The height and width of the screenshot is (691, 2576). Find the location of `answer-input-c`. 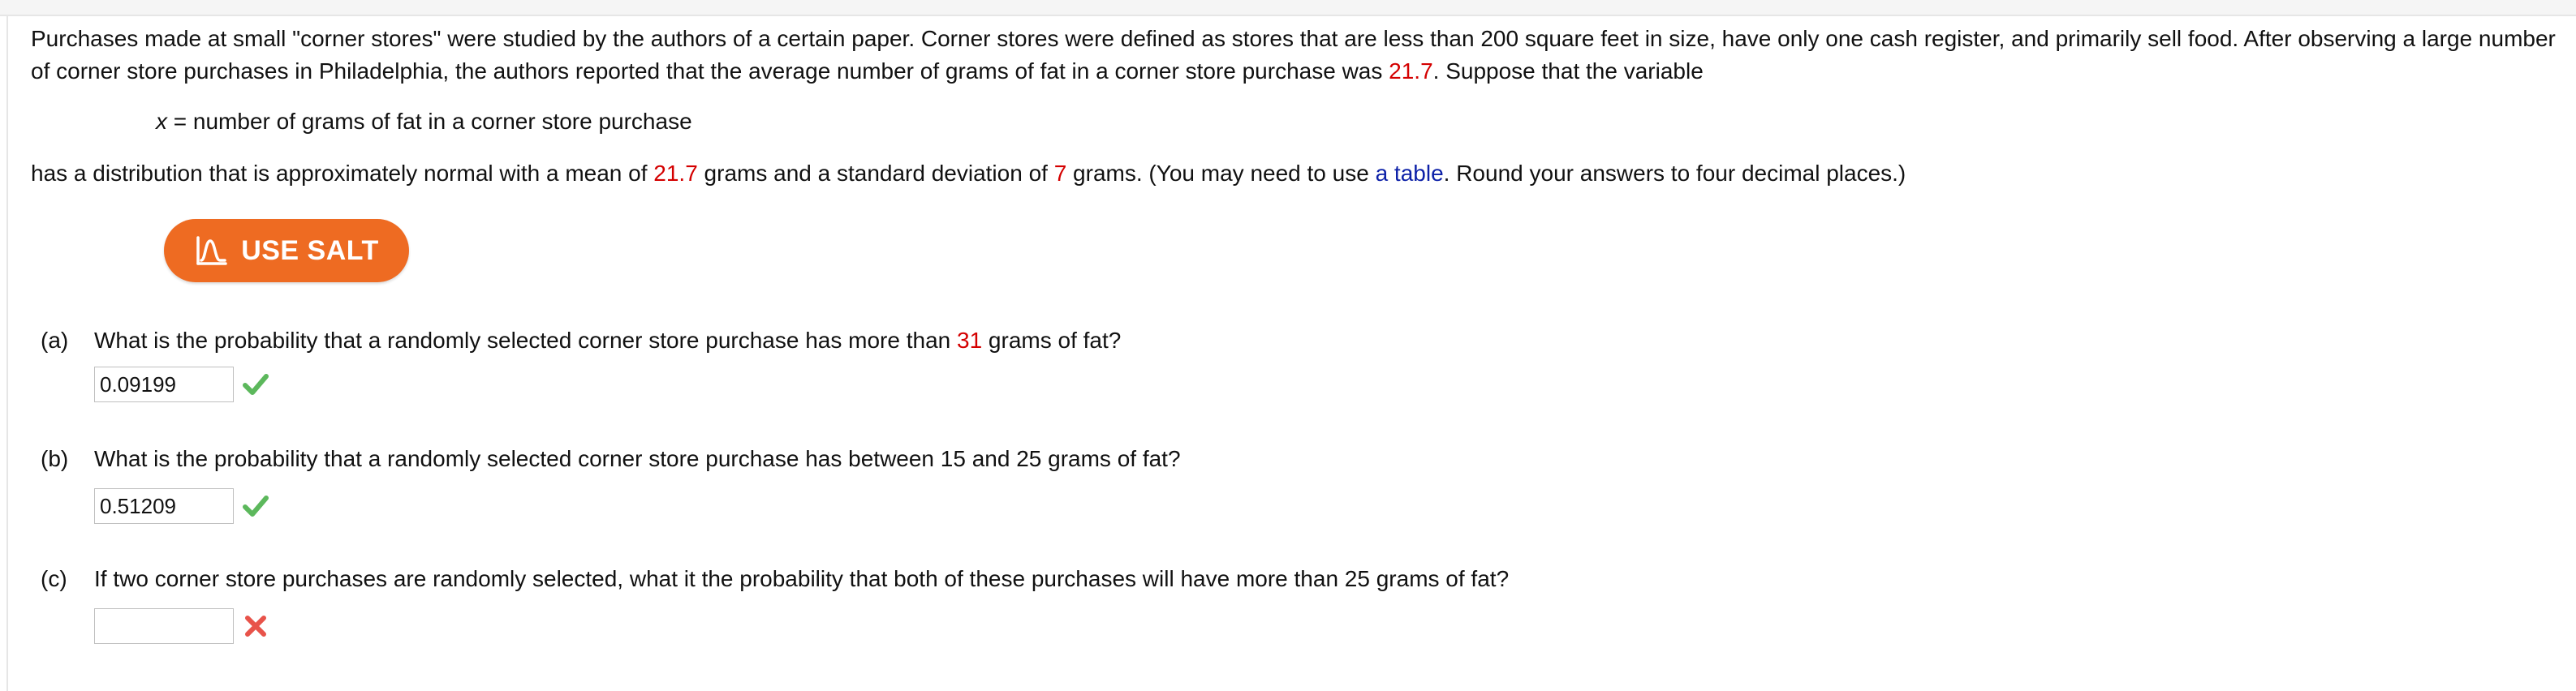

answer-input-c is located at coordinates (164, 626).